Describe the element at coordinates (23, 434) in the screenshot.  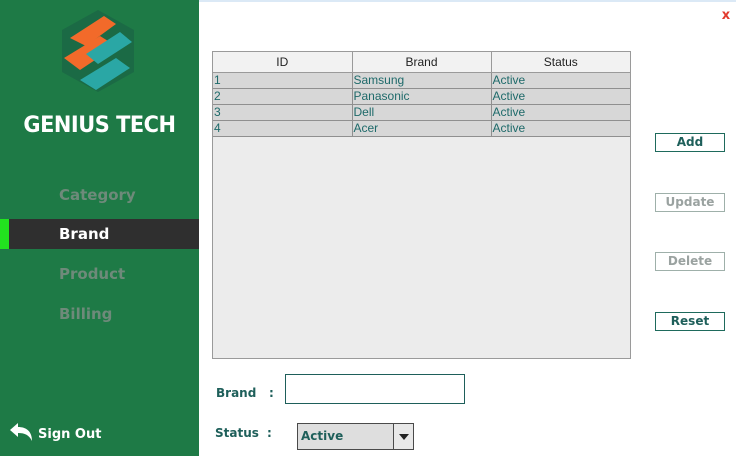
I see `undo-arrow-icon` at that location.